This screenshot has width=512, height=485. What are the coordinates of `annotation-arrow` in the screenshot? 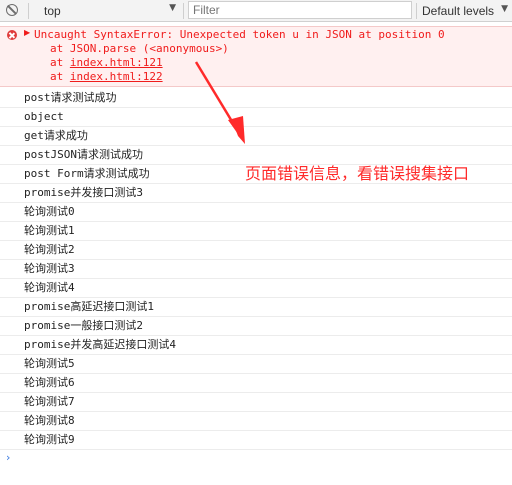 It's located at (219, 102).